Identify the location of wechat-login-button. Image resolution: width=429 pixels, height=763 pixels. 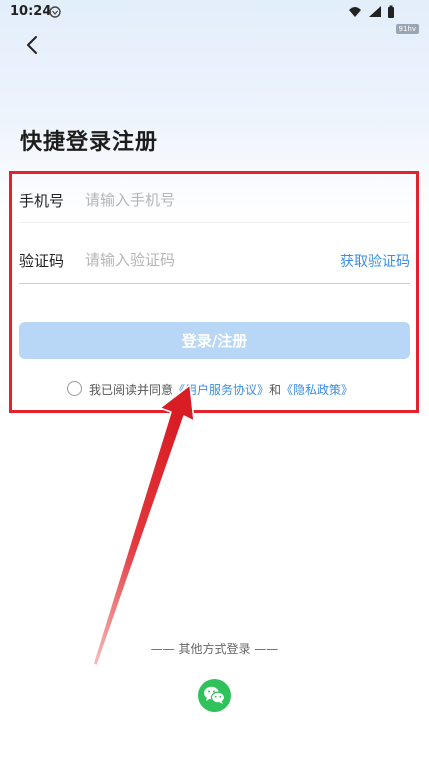
(214, 695).